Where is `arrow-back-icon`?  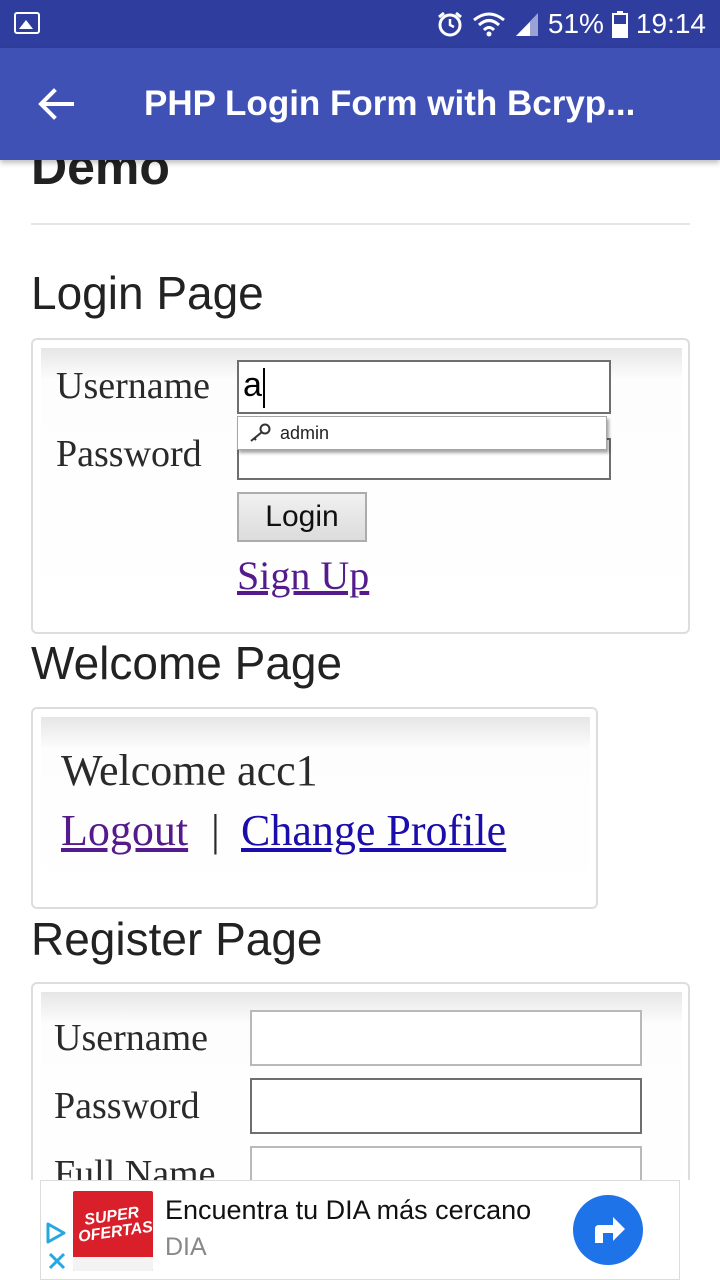
arrow-back-icon is located at coordinates (56, 104).